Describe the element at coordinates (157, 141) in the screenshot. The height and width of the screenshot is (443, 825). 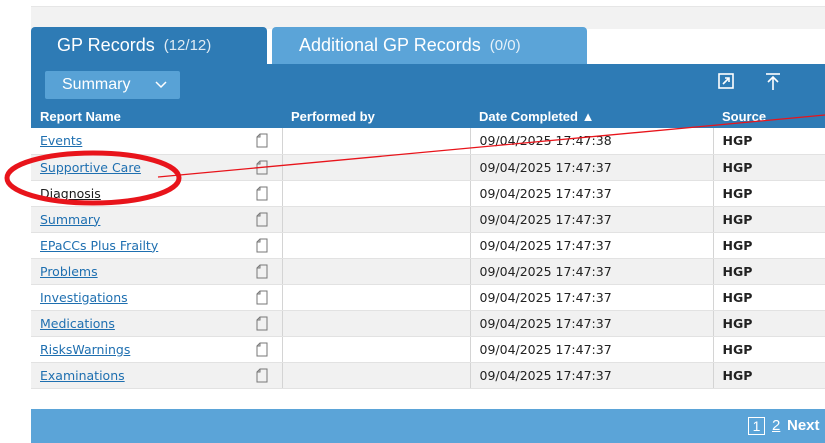
I see `report-name-cell: Events` at that location.